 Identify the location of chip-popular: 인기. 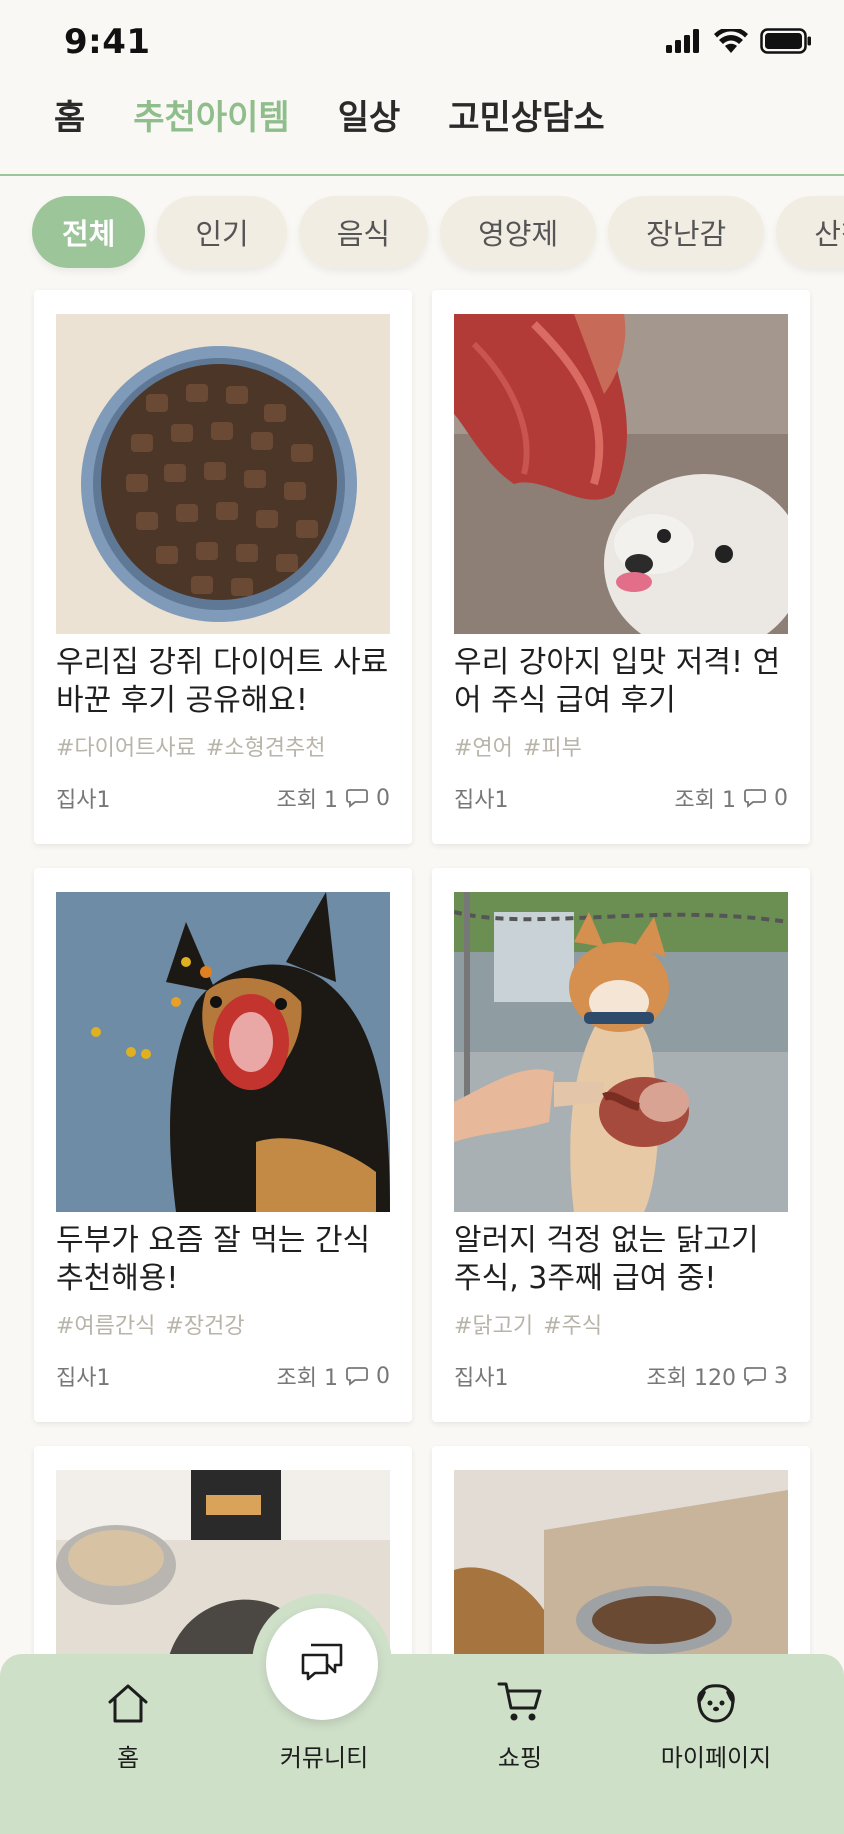
(222, 232).